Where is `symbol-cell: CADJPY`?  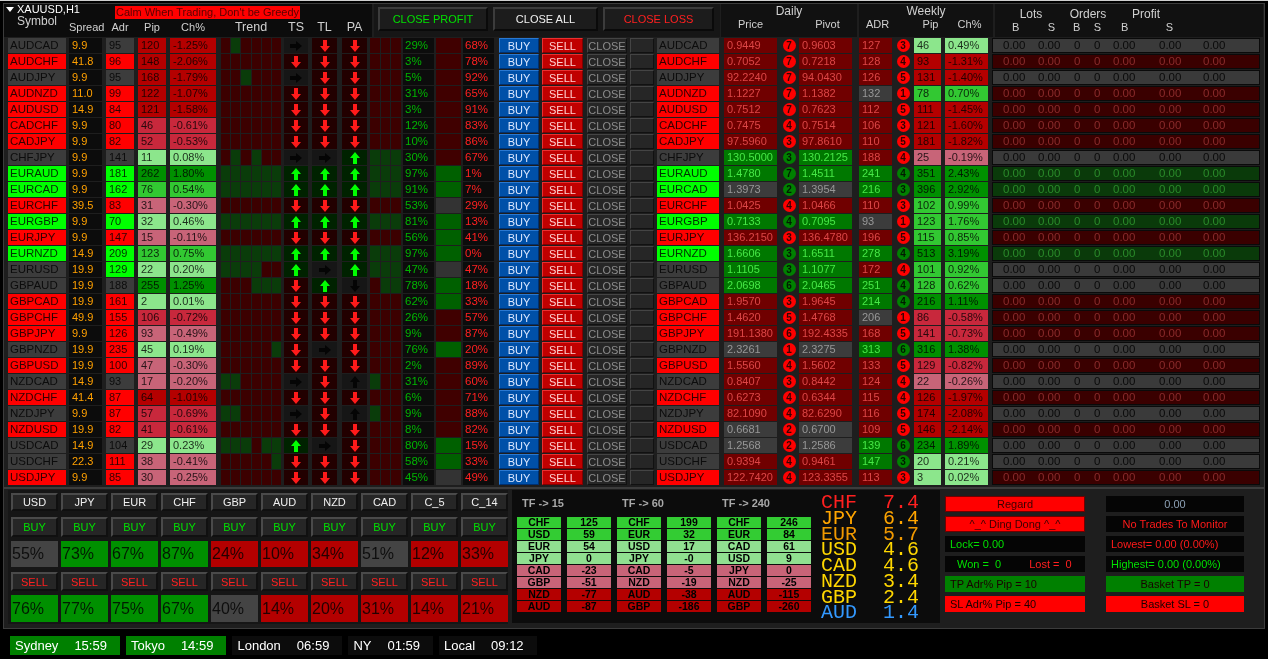 symbol-cell: CADJPY is located at coordinates (37, 141).